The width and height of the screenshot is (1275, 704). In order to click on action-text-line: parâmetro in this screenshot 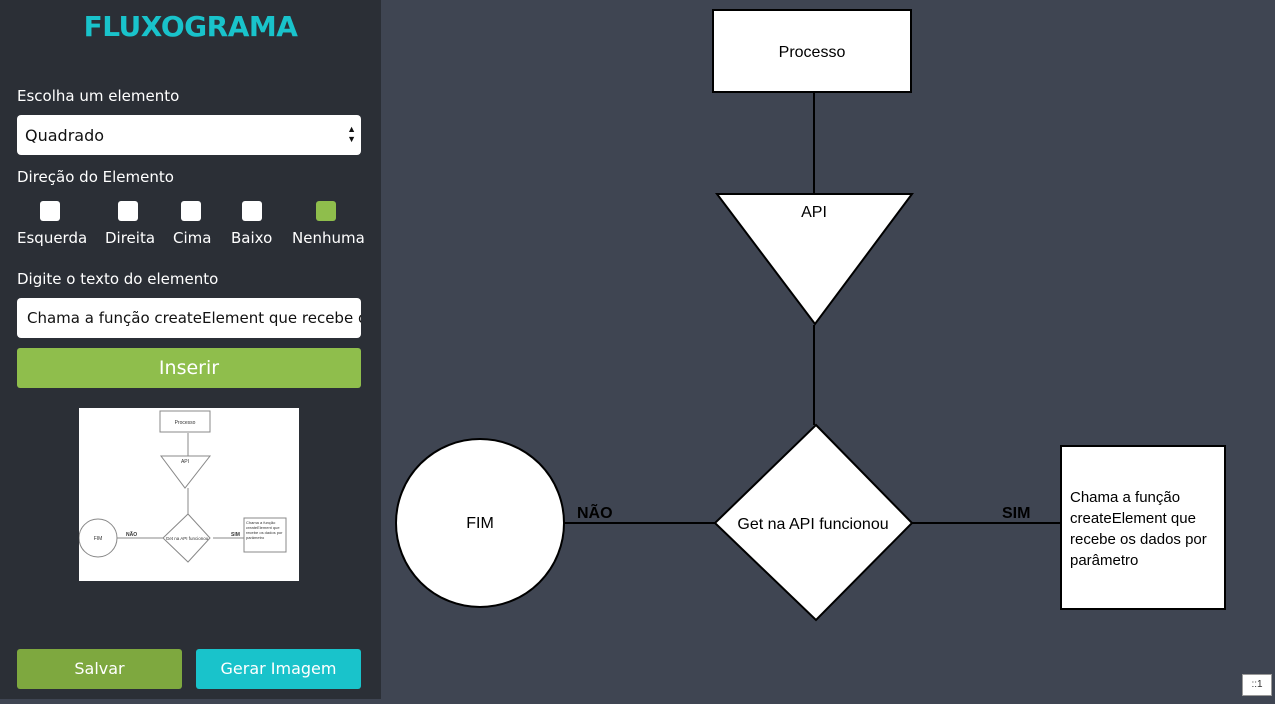, I will do `click(1104, 560)`.